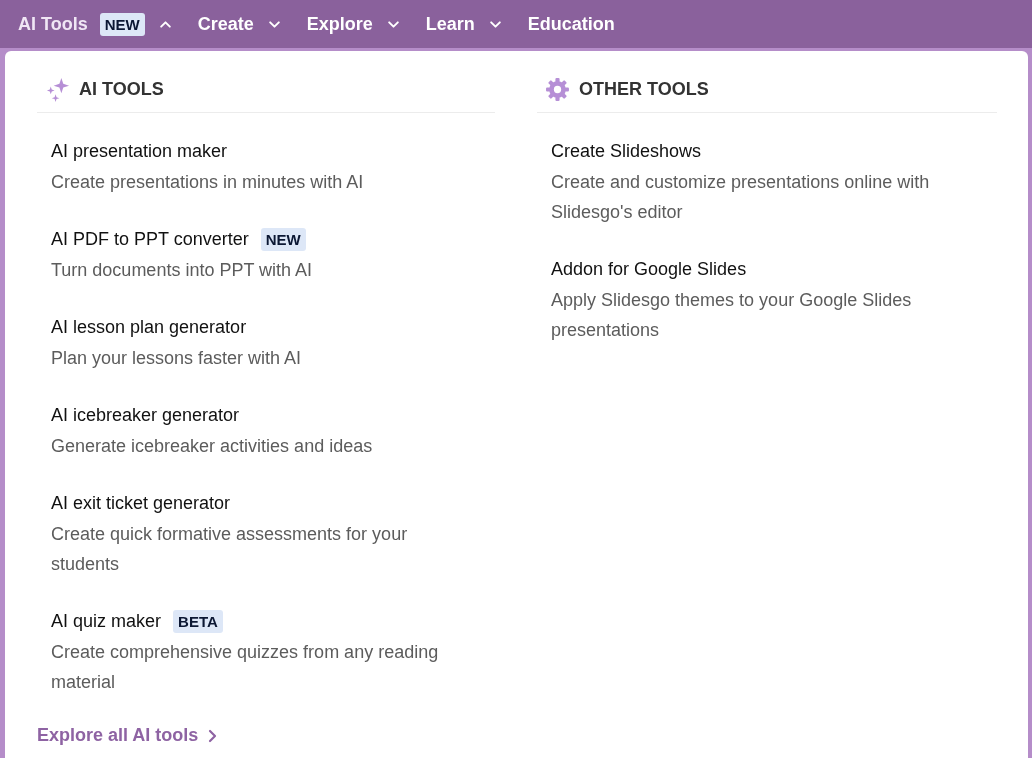  Describe the element at coordinates (212, 446) in the screenshot. I see `item-description: Generate icebreaker activities and ideas` at that location.